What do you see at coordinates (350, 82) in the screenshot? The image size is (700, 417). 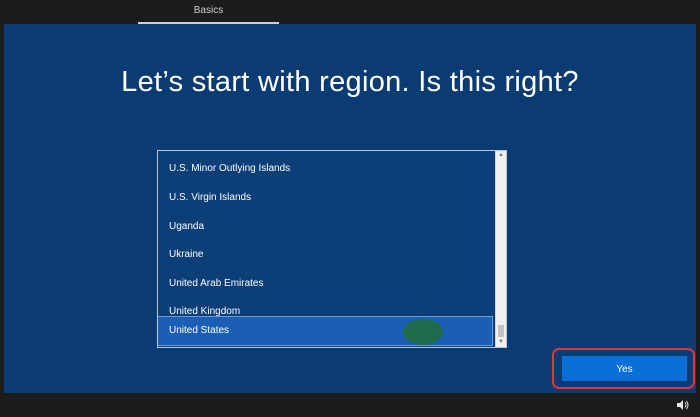 I see `page-title: Let’s start with region. Is this right?` at bounding box center [350, 82].